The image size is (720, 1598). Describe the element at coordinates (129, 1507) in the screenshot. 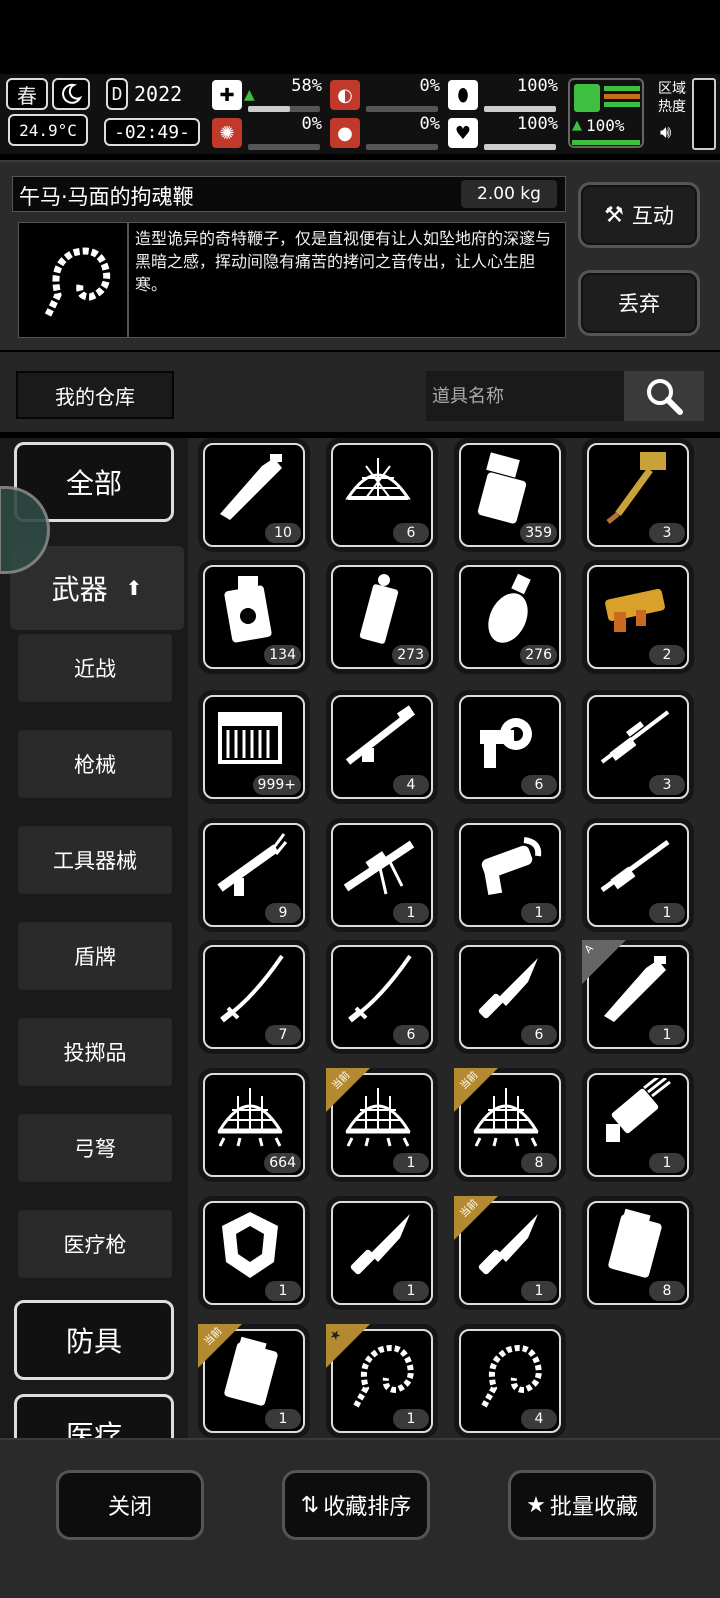

I see `close-label: 关闭` at that location.